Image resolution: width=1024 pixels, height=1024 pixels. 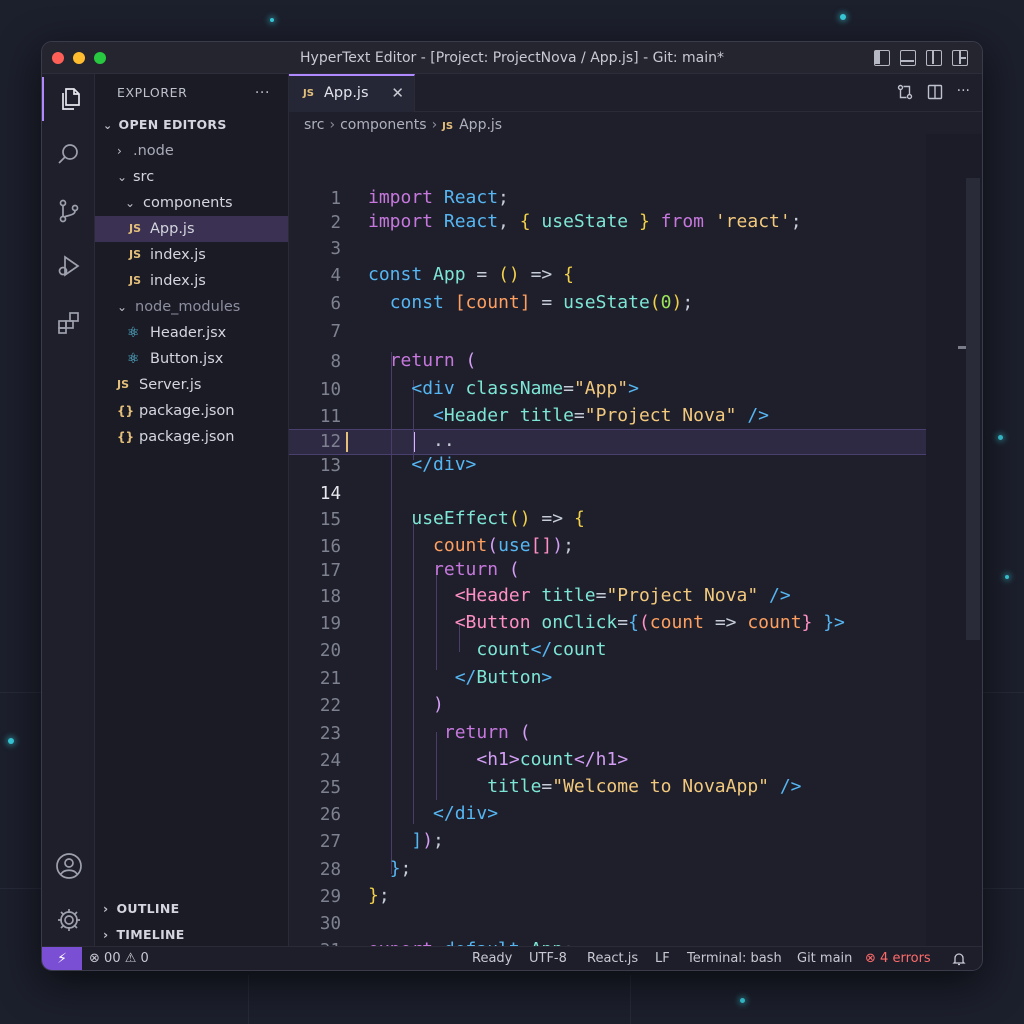 I want to click on line-number: 7, so click(x=335, y=332).